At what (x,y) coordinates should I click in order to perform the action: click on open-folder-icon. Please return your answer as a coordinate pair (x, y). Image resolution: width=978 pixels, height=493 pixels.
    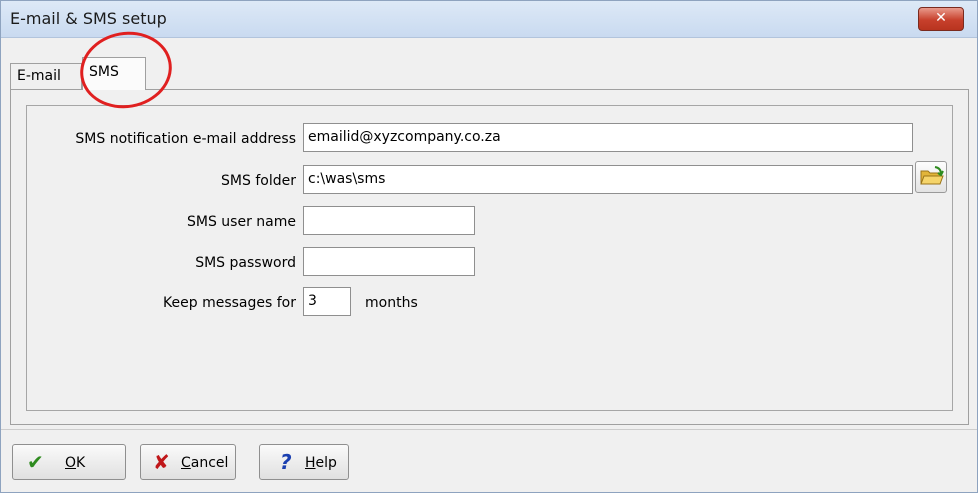
    Looking at the image, I should click on (932, 175).